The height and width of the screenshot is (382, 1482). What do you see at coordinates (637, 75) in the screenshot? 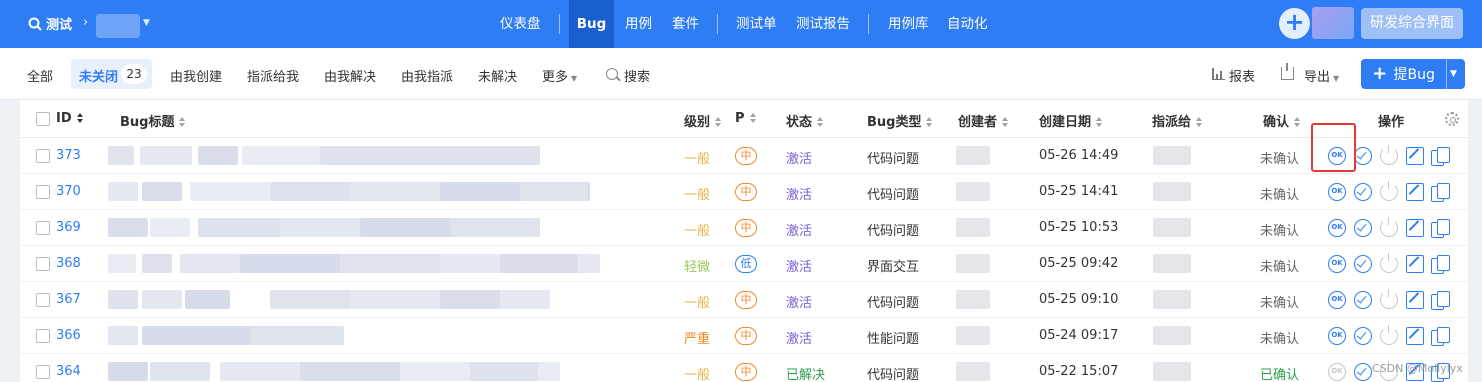
I see `search-button: 搜索` at bounding box center [637, 75].